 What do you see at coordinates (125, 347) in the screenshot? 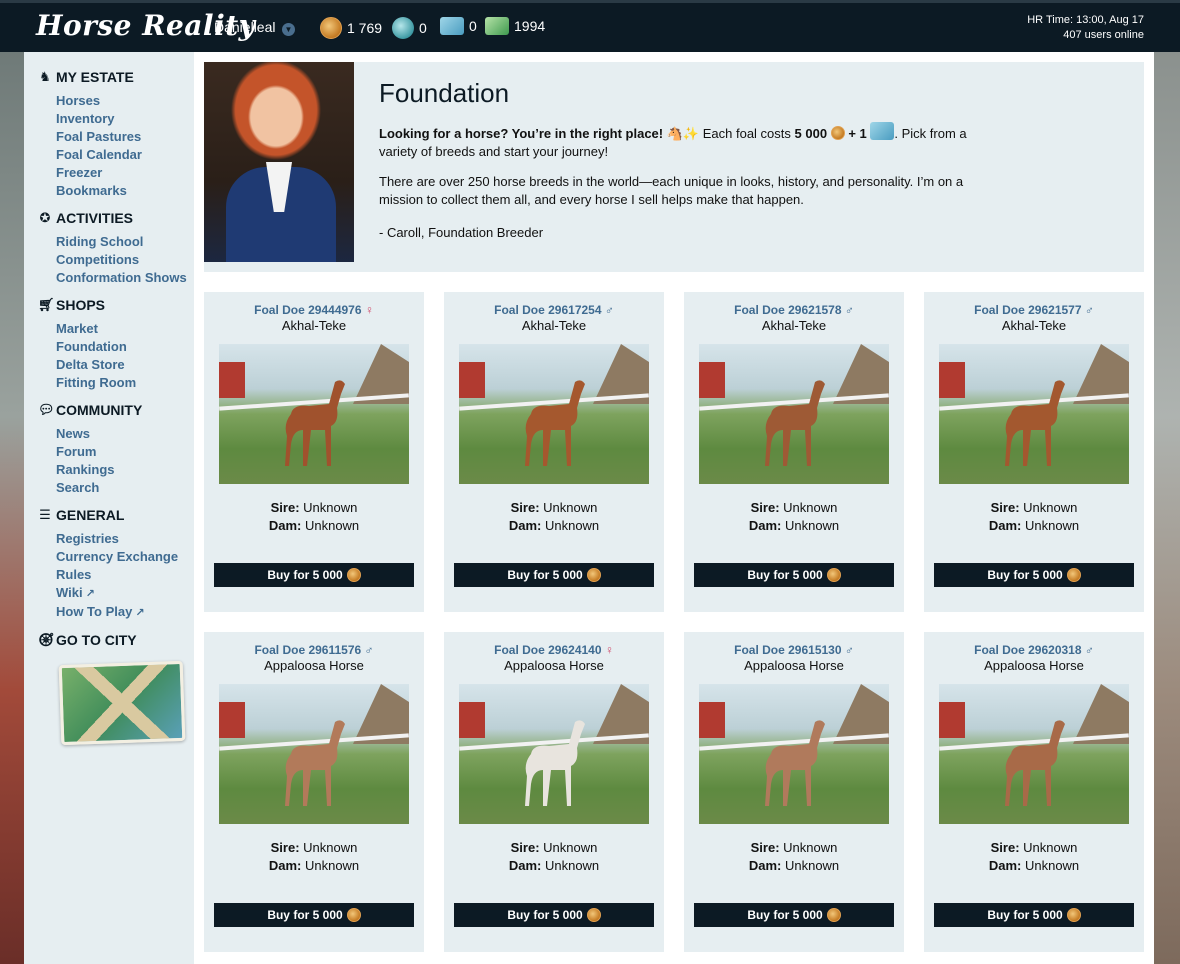
I see `sidebar-item-foundation: Foundation` at bounding box center [125, 347].